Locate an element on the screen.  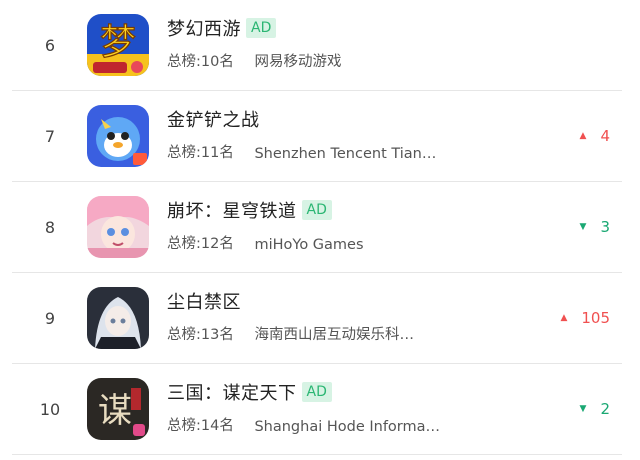
rank-number: 7 is located at coordinates (50, 136).